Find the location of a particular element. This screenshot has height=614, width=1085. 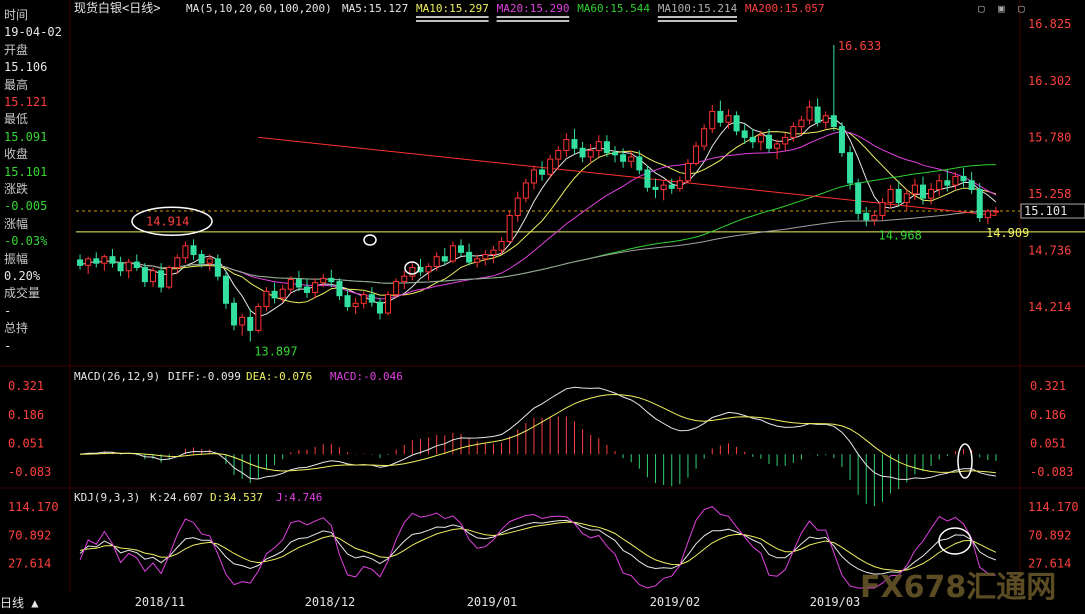

period-tab: 日线 ▲ is located at coordinates (19, 604).